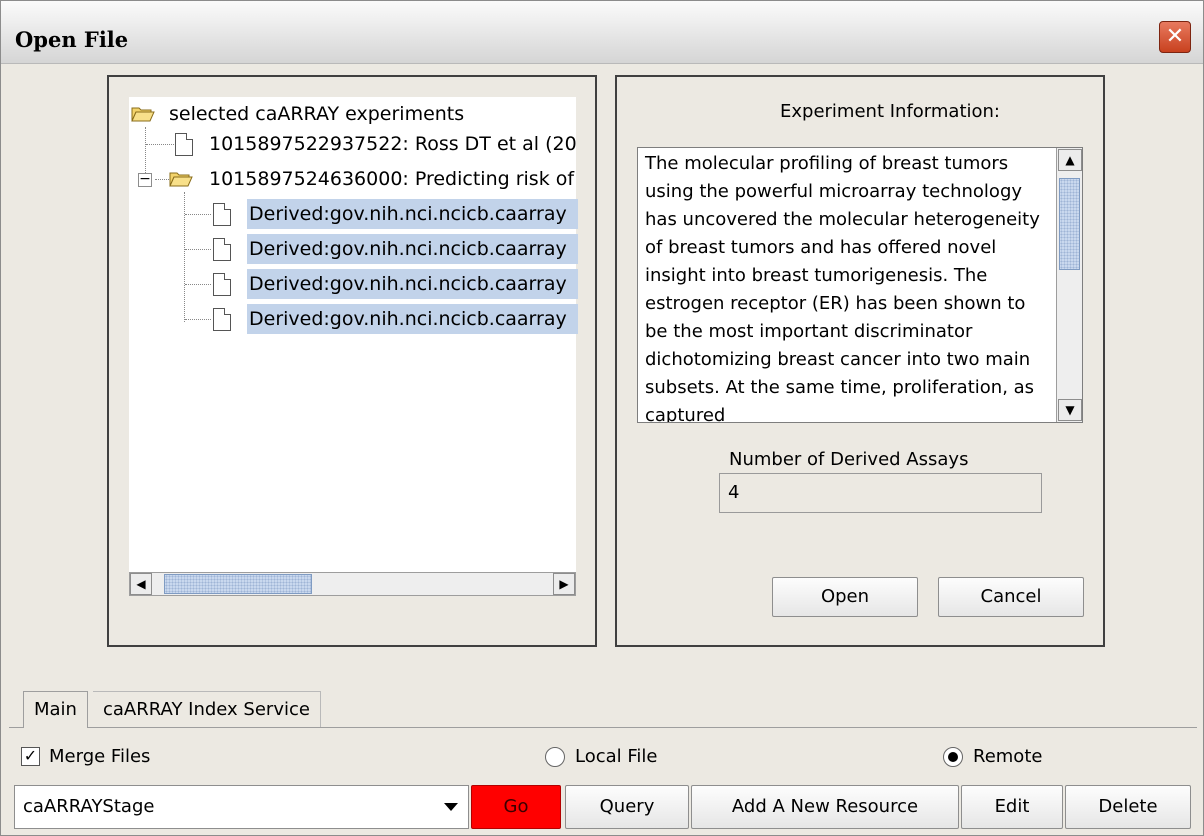 This screenshot has height=836, width=1204. Describe the element at coordinates (880, 493) in the screenshot. I see `derived-assays-field: 4` at that location.